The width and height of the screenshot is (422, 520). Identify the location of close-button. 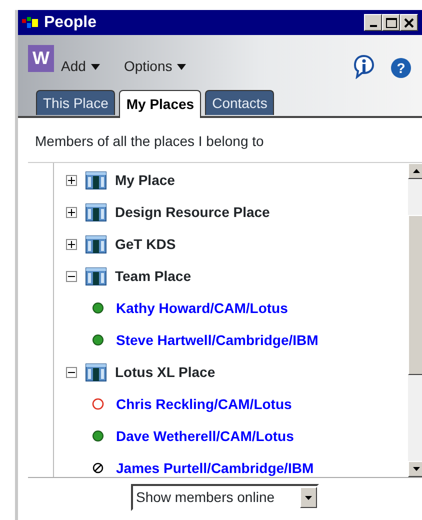
(409, 22).